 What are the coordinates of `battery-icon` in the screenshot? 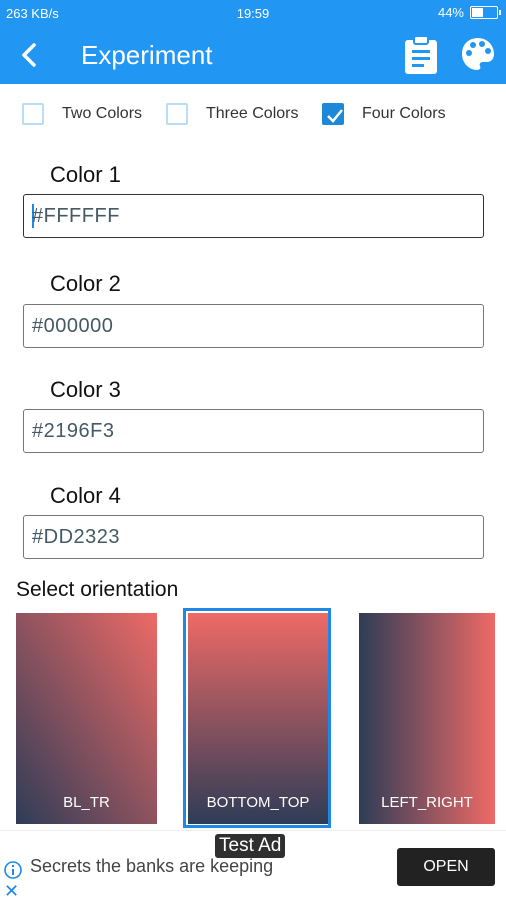 It's located at (485, 12).